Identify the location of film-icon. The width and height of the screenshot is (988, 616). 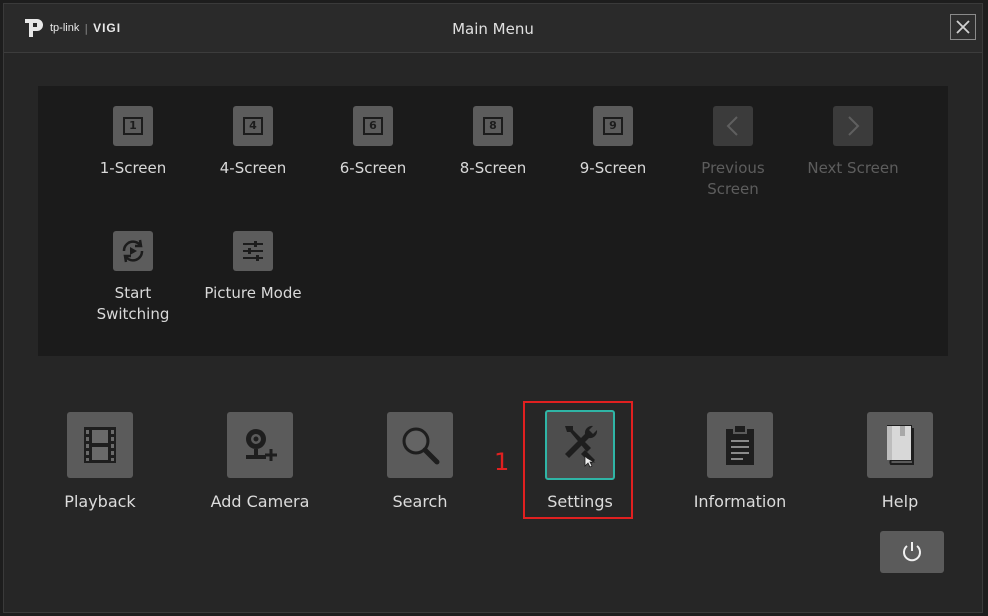
(100, 445).